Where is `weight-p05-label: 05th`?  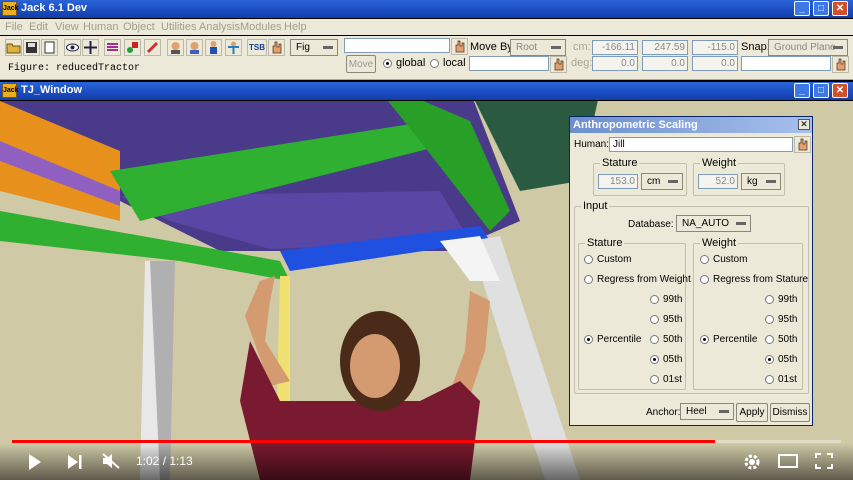 weight-p05-label: 05th is located at coordinates (788, 359).